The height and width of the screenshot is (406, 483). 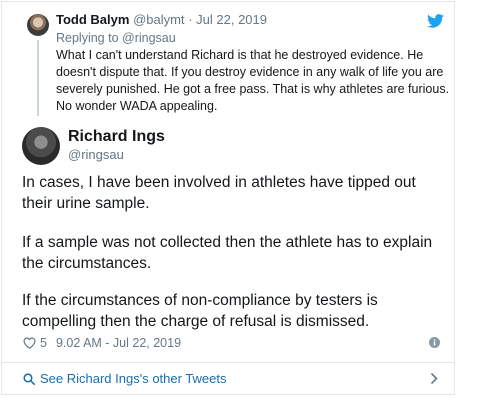 I want to click on parent-avatar, so click(x=38, y=25).